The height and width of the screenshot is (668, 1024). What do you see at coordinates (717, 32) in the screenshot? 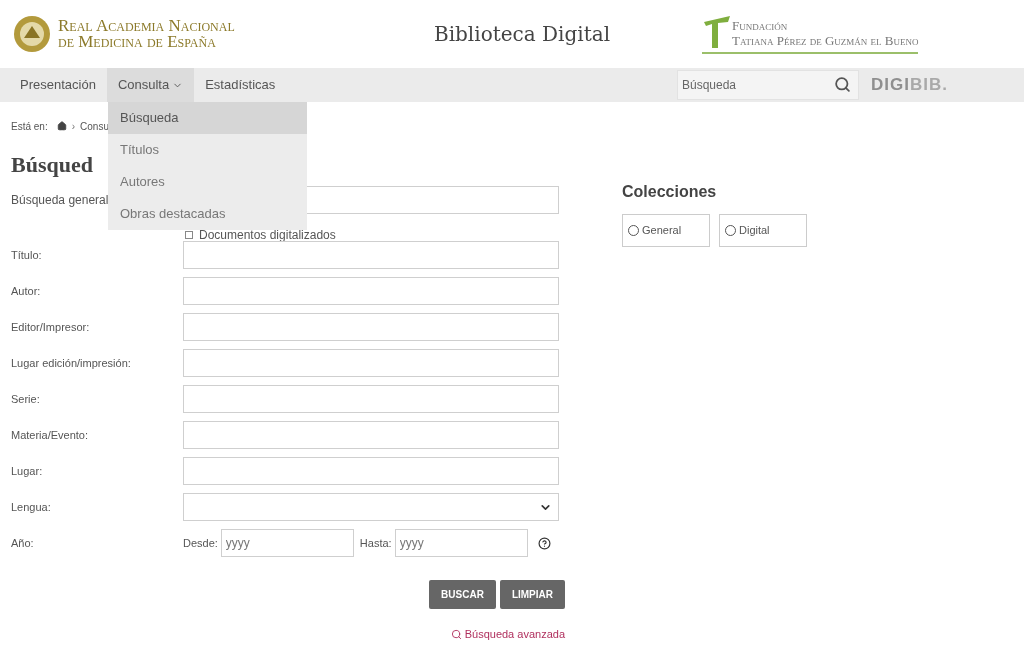
I see `tree-logo-icon` at bounding box center [717, 32].